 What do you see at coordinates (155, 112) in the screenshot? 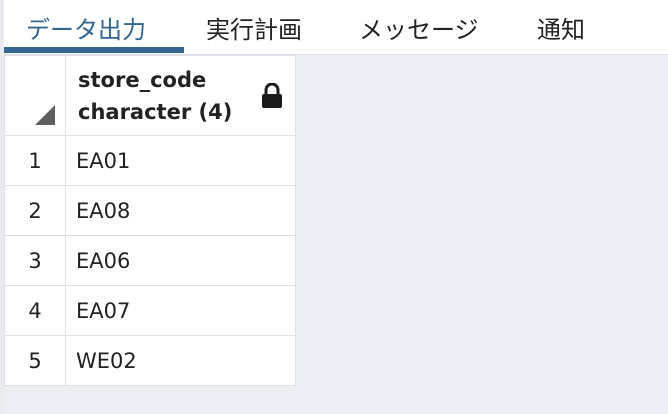
I see `column-type: character (4)` at bounding box center [155, 112].